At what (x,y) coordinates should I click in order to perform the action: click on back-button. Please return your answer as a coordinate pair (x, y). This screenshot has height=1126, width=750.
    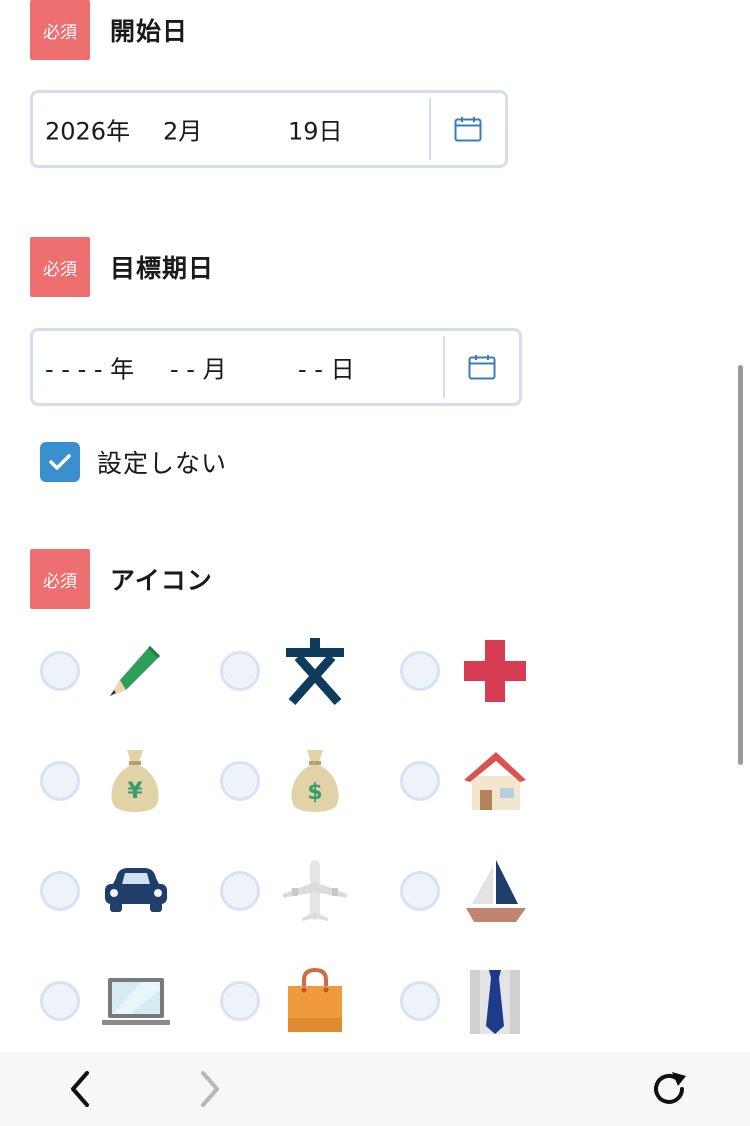
    Looking at the image, I should click on (80, 1089).